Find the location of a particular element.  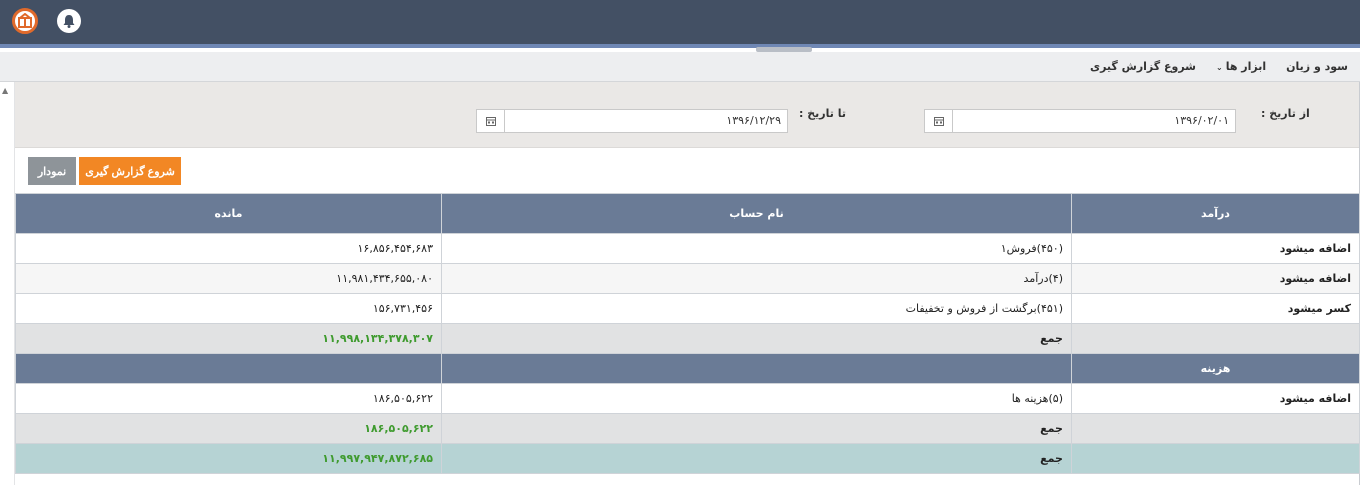

top-bar is located at coordinates (680, 22).